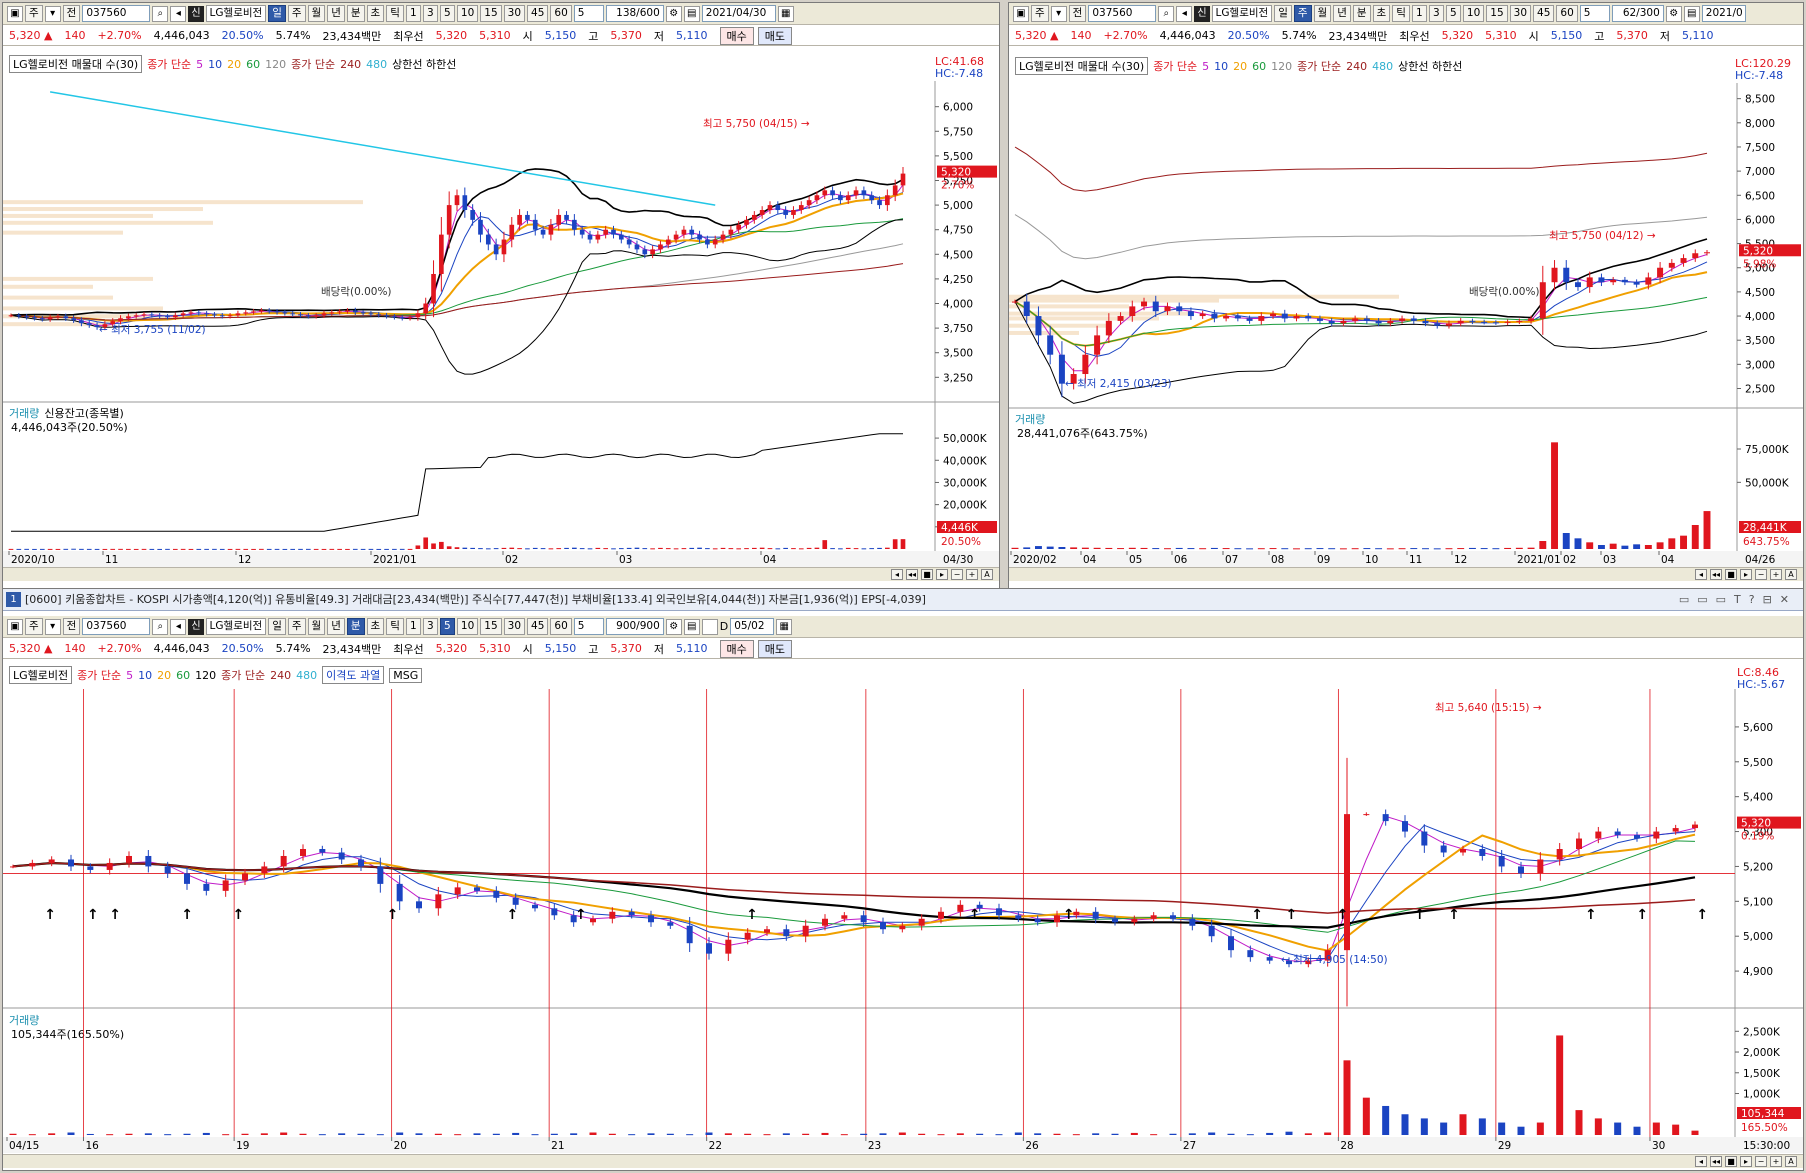  I want to click on date-input: 2021/04/30, so click(738, 13).